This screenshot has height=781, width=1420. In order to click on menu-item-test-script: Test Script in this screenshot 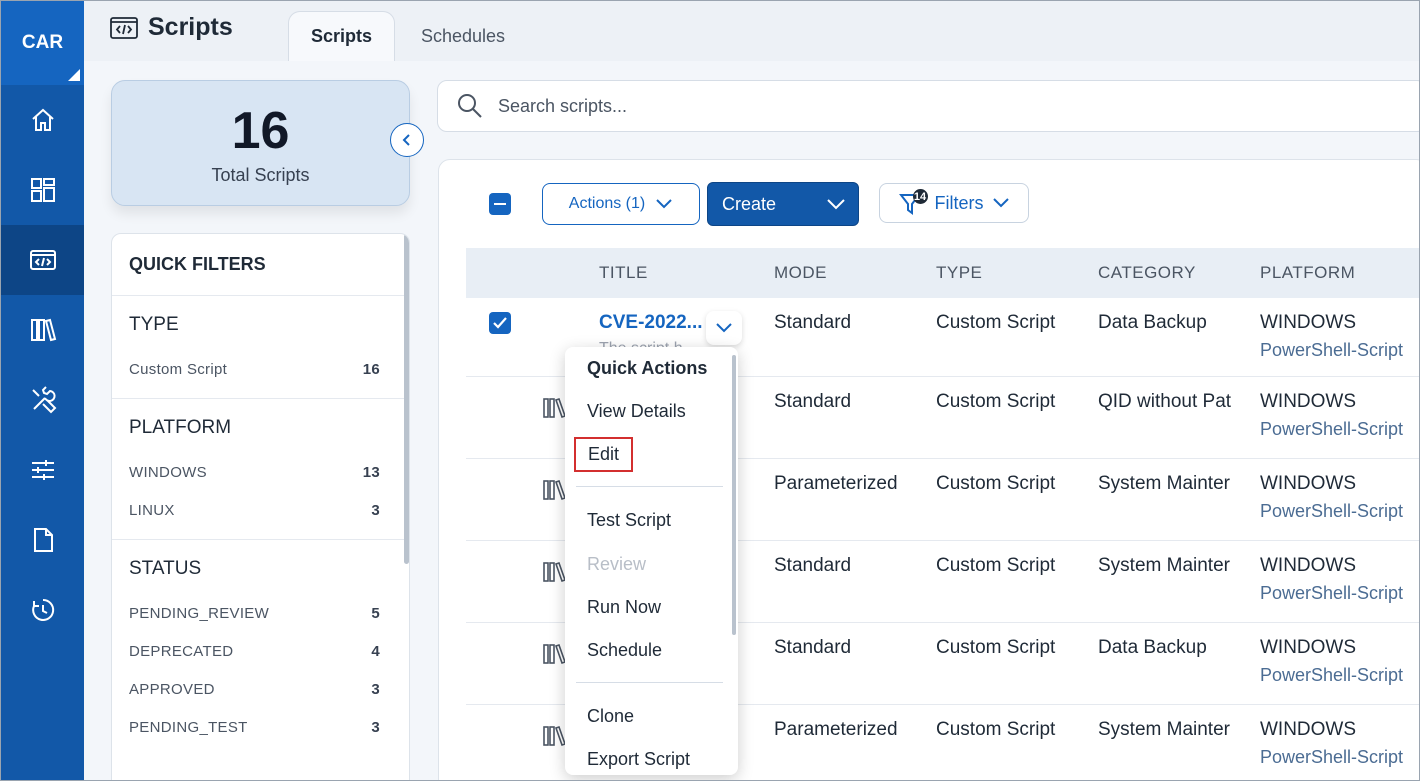, I will do `click(629, 520)`.